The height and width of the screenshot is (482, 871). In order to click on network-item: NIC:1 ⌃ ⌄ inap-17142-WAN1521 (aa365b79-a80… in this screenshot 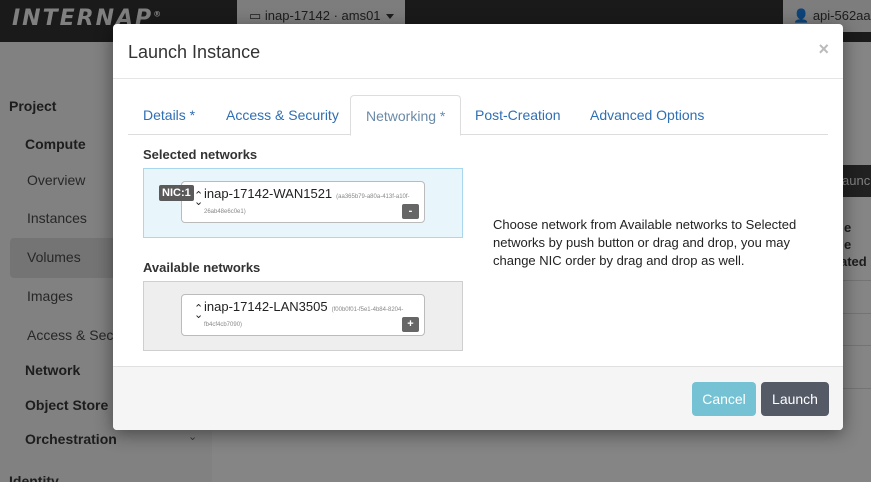, I will do `click(292, 202)`.